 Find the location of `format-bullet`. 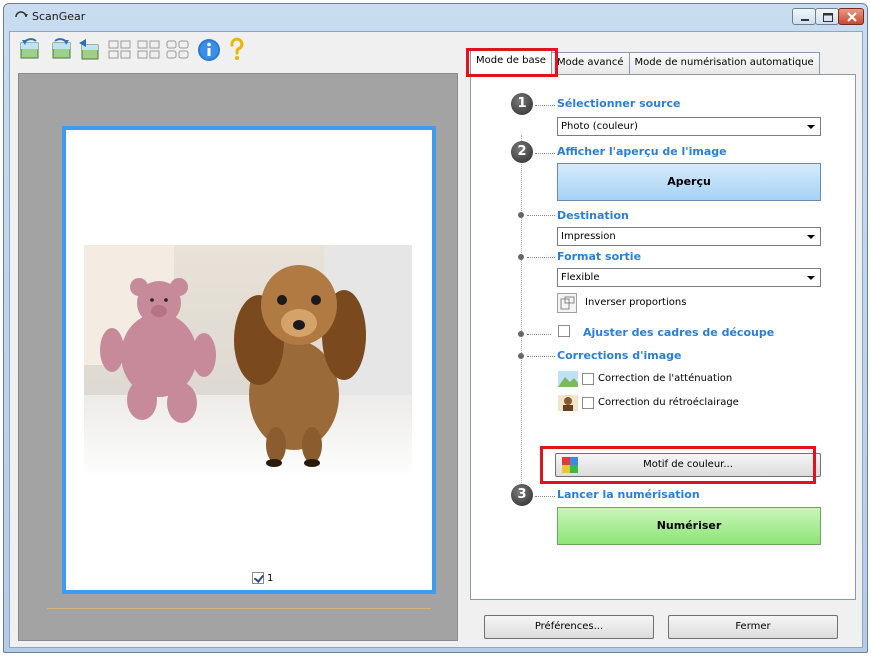

format-bullet is located at coordinates (521, 257).